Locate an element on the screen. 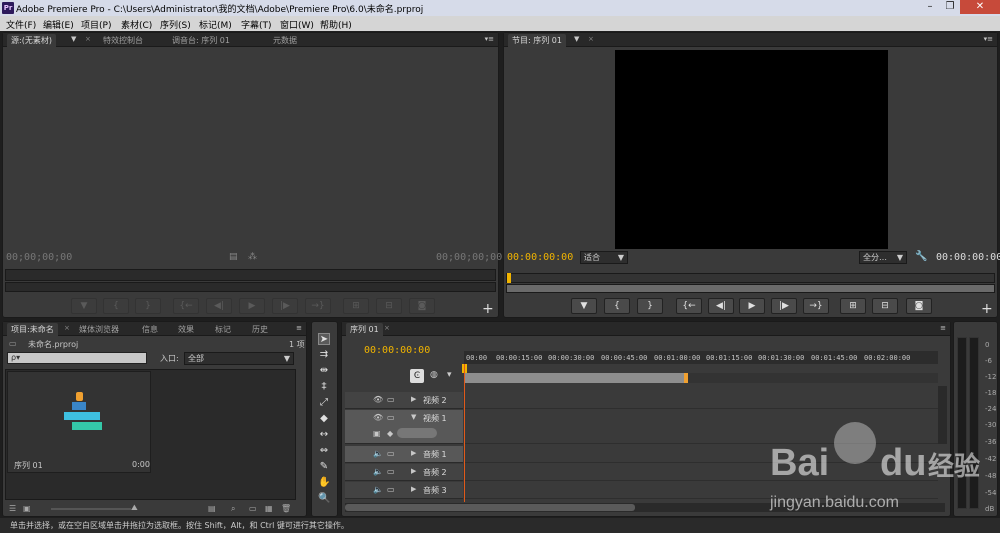  zoom-mountain-icon: ⛰ is located at coordinates (134, 508).